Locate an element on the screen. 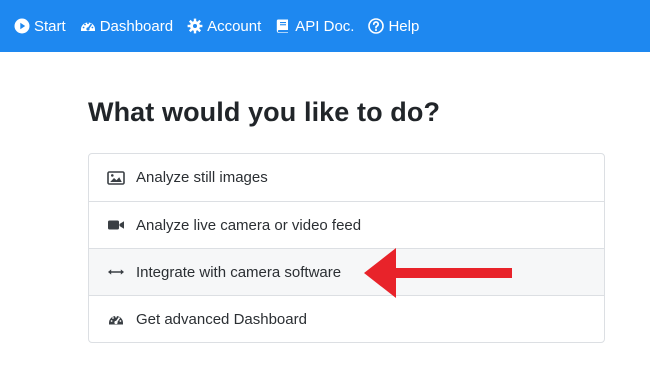 This screenshot has width=650, height=368. book-icon is located at coordinates (283, 26).